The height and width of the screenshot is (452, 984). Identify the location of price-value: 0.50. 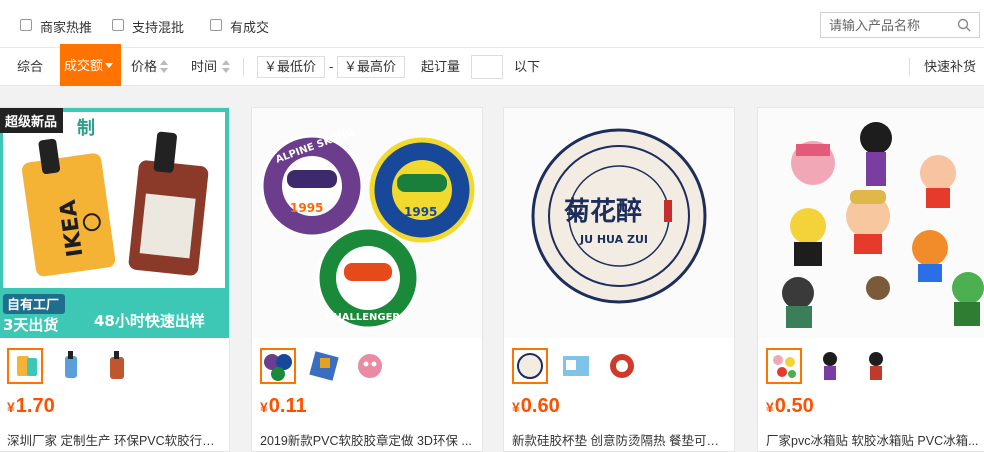
(794, 406).